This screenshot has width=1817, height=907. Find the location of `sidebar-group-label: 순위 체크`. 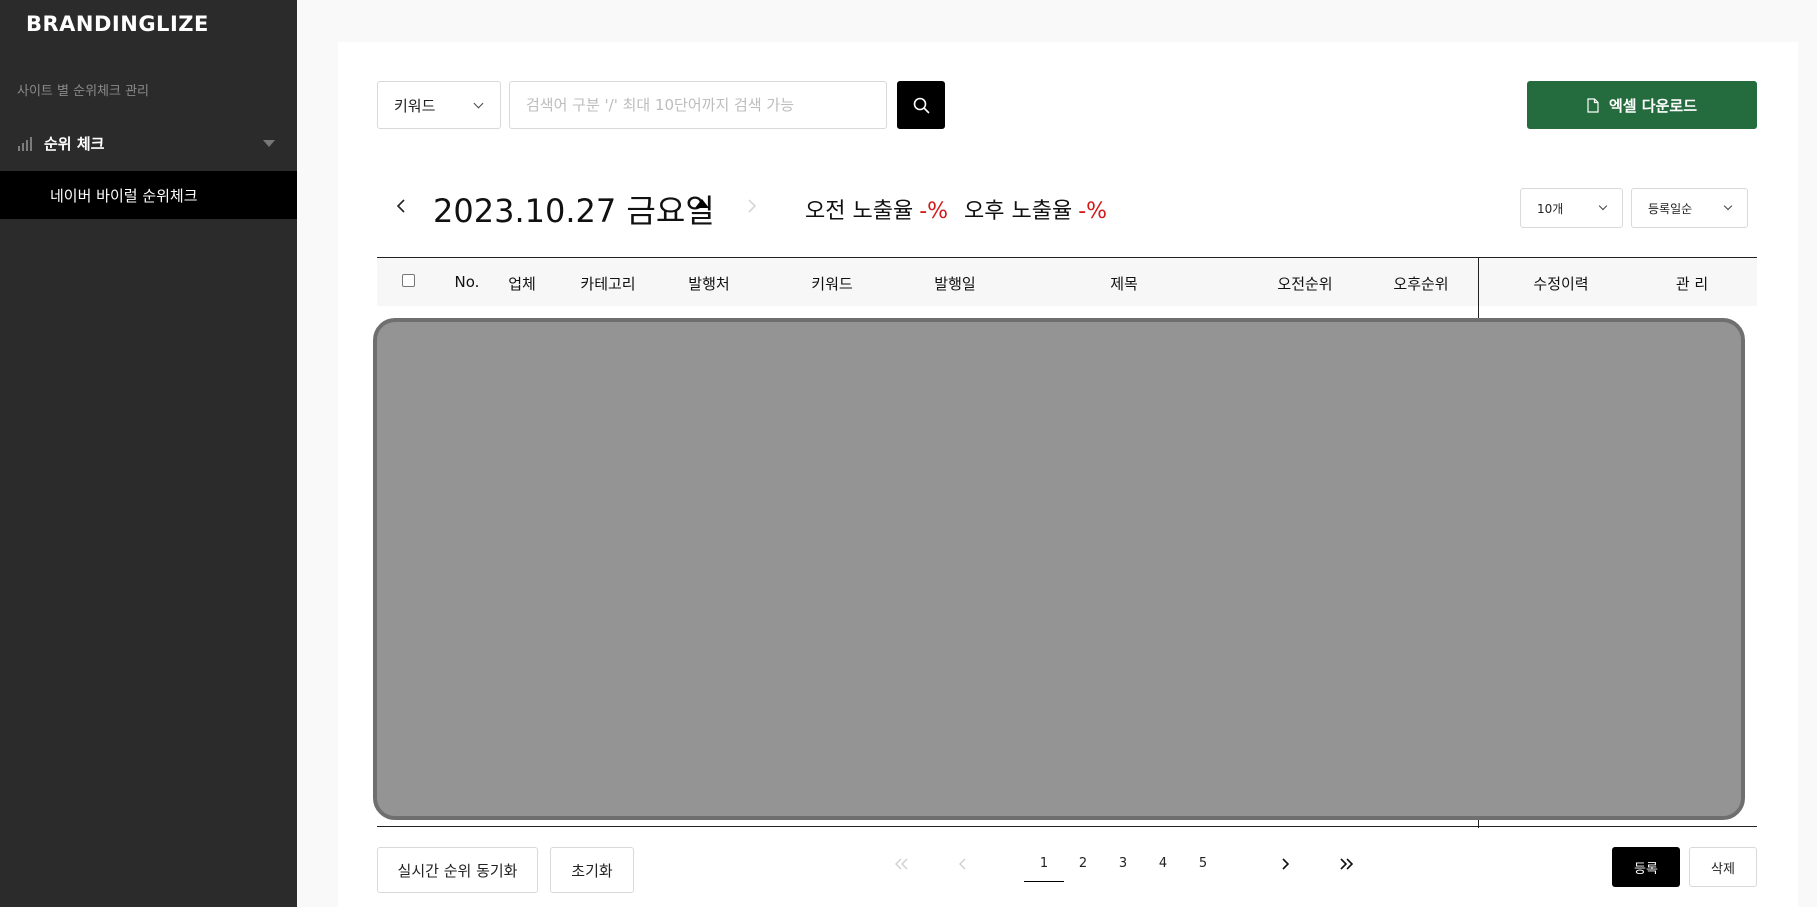

sidebar-group-label: 순위 체크 is located at coordinates (74, 143).